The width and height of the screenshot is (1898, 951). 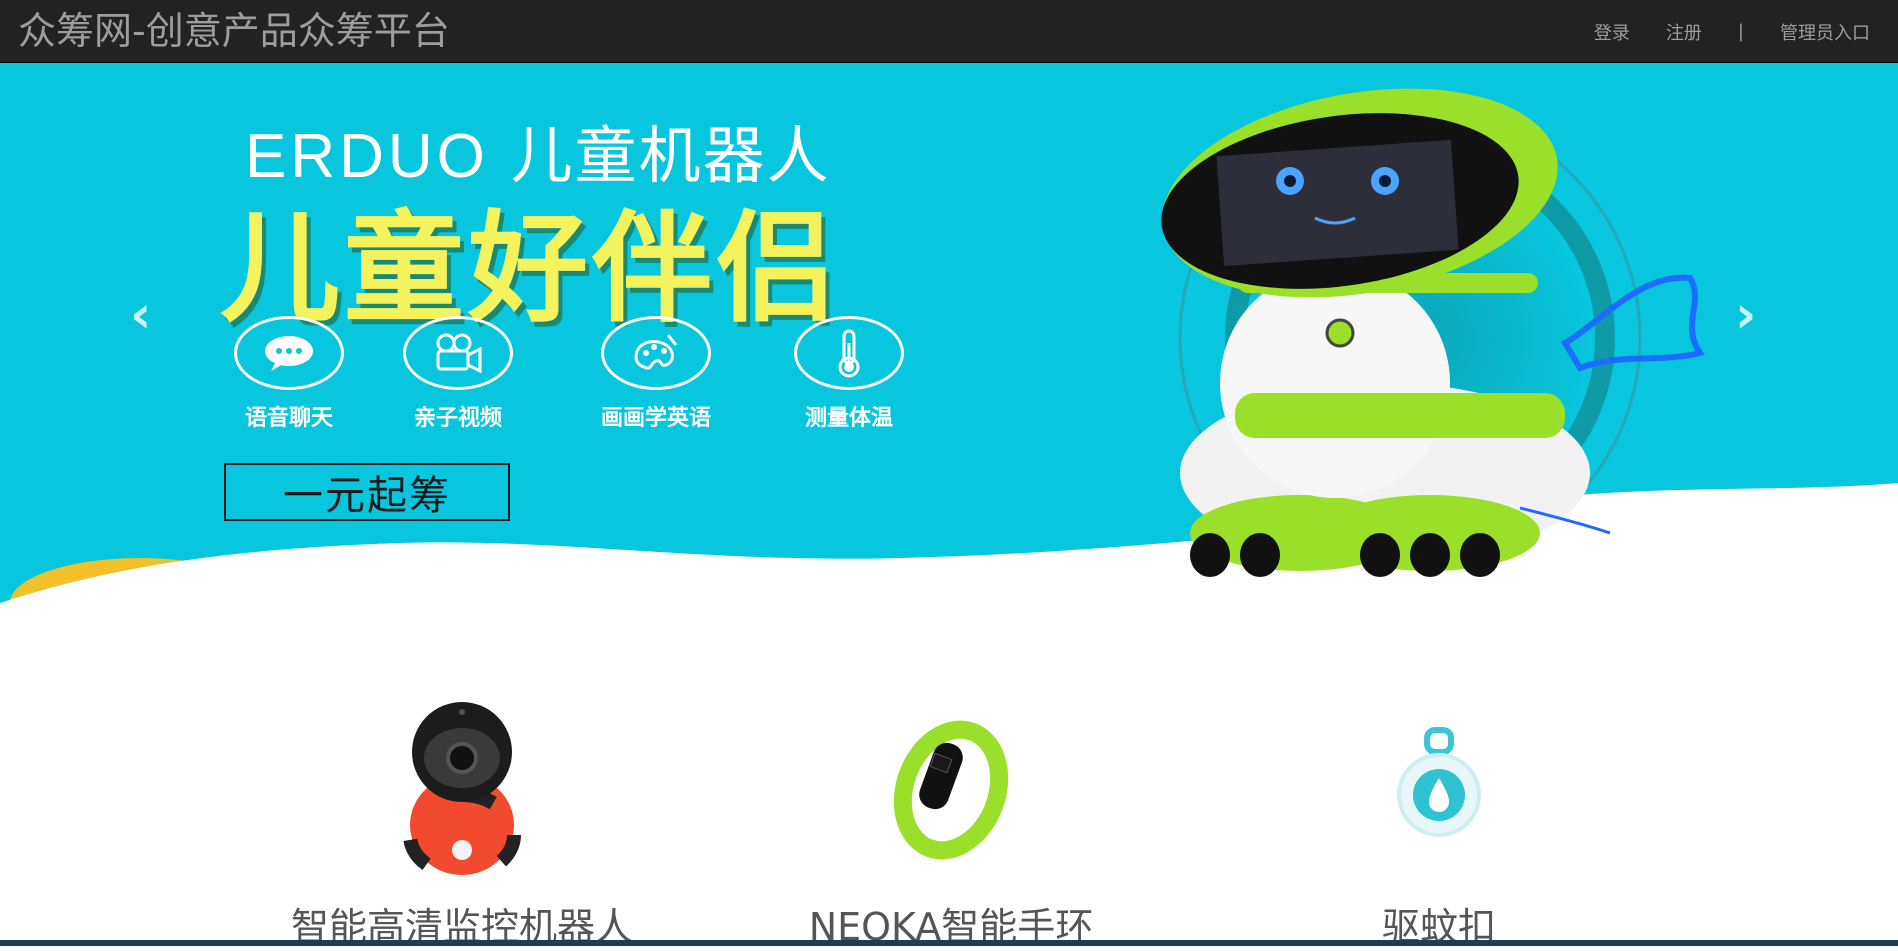 I want to click on admin-link: 管理员入口, so click(x=1825, y=32).